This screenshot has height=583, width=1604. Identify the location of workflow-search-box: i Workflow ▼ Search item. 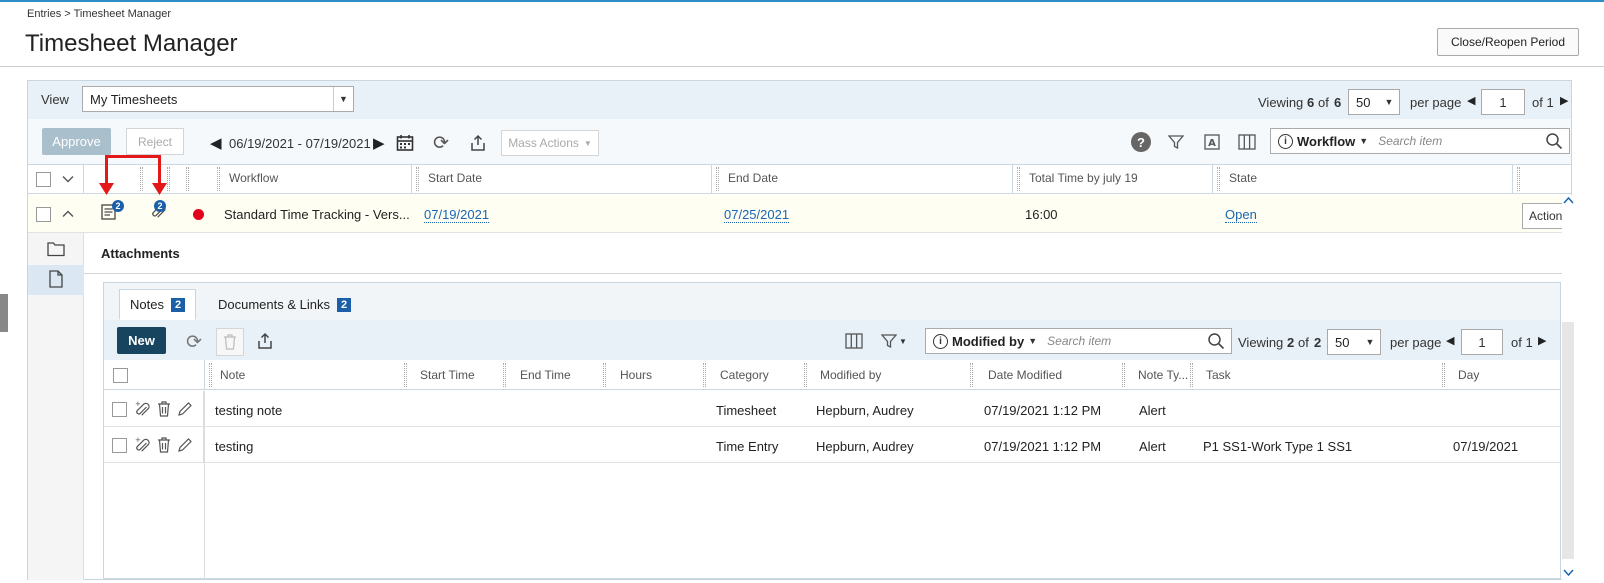
(1420, 141).